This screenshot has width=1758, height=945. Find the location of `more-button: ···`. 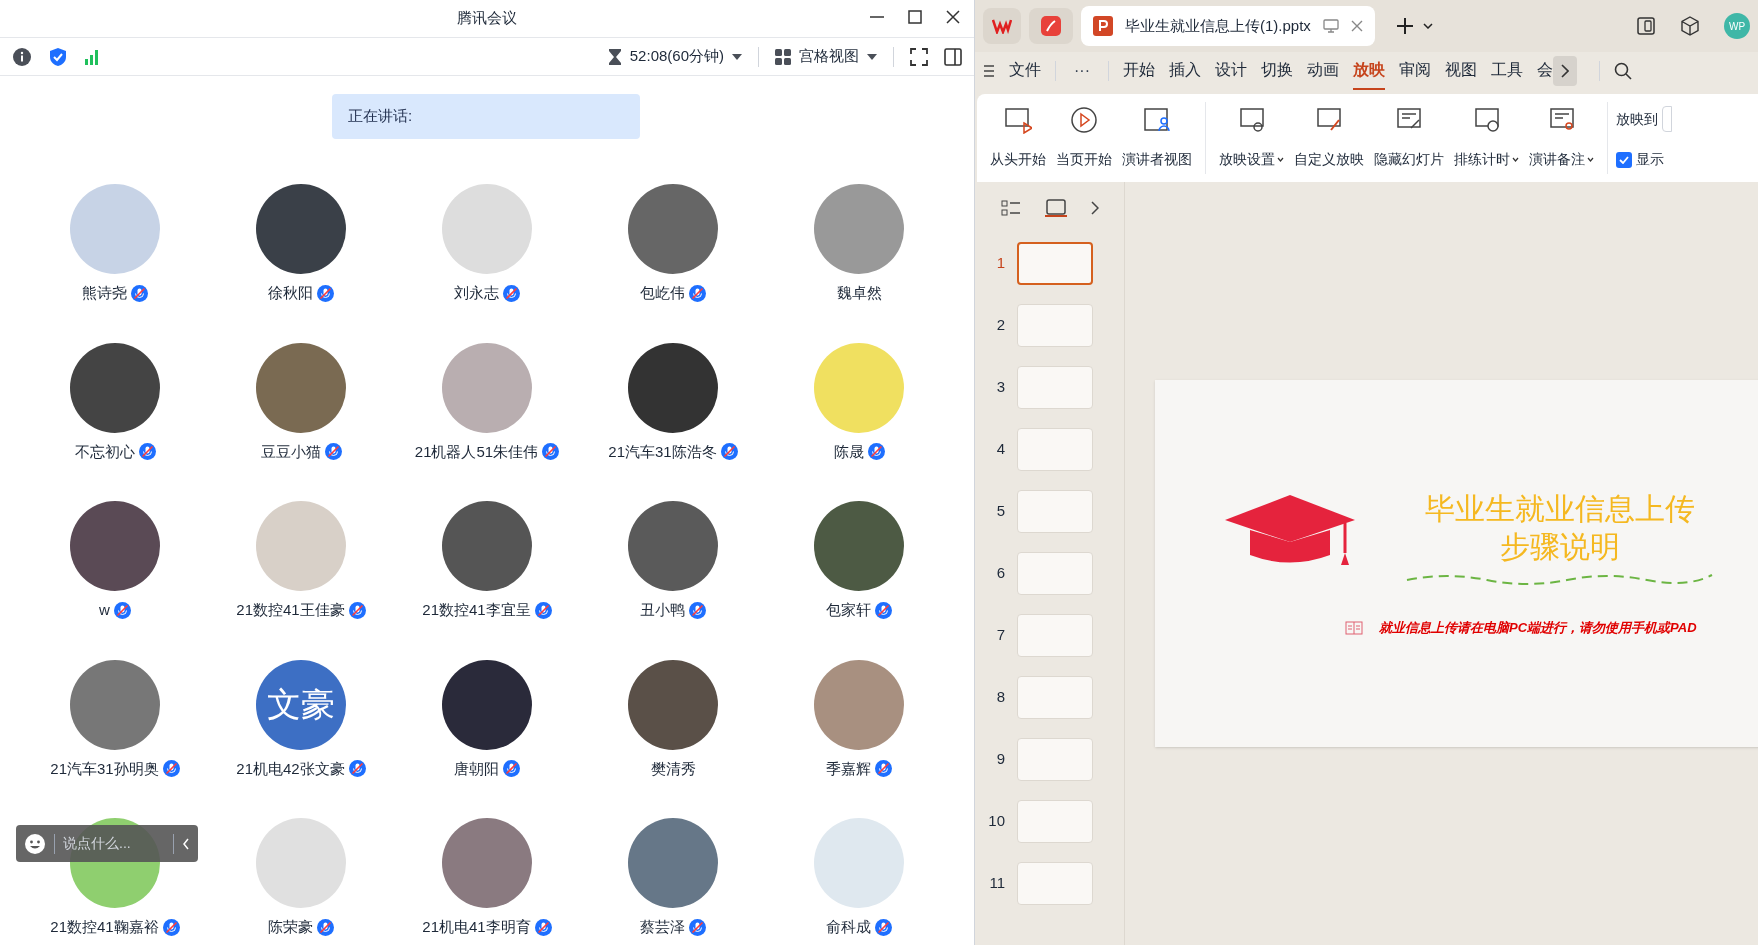

more-button: ··· is located at coordinates (1082, 71).